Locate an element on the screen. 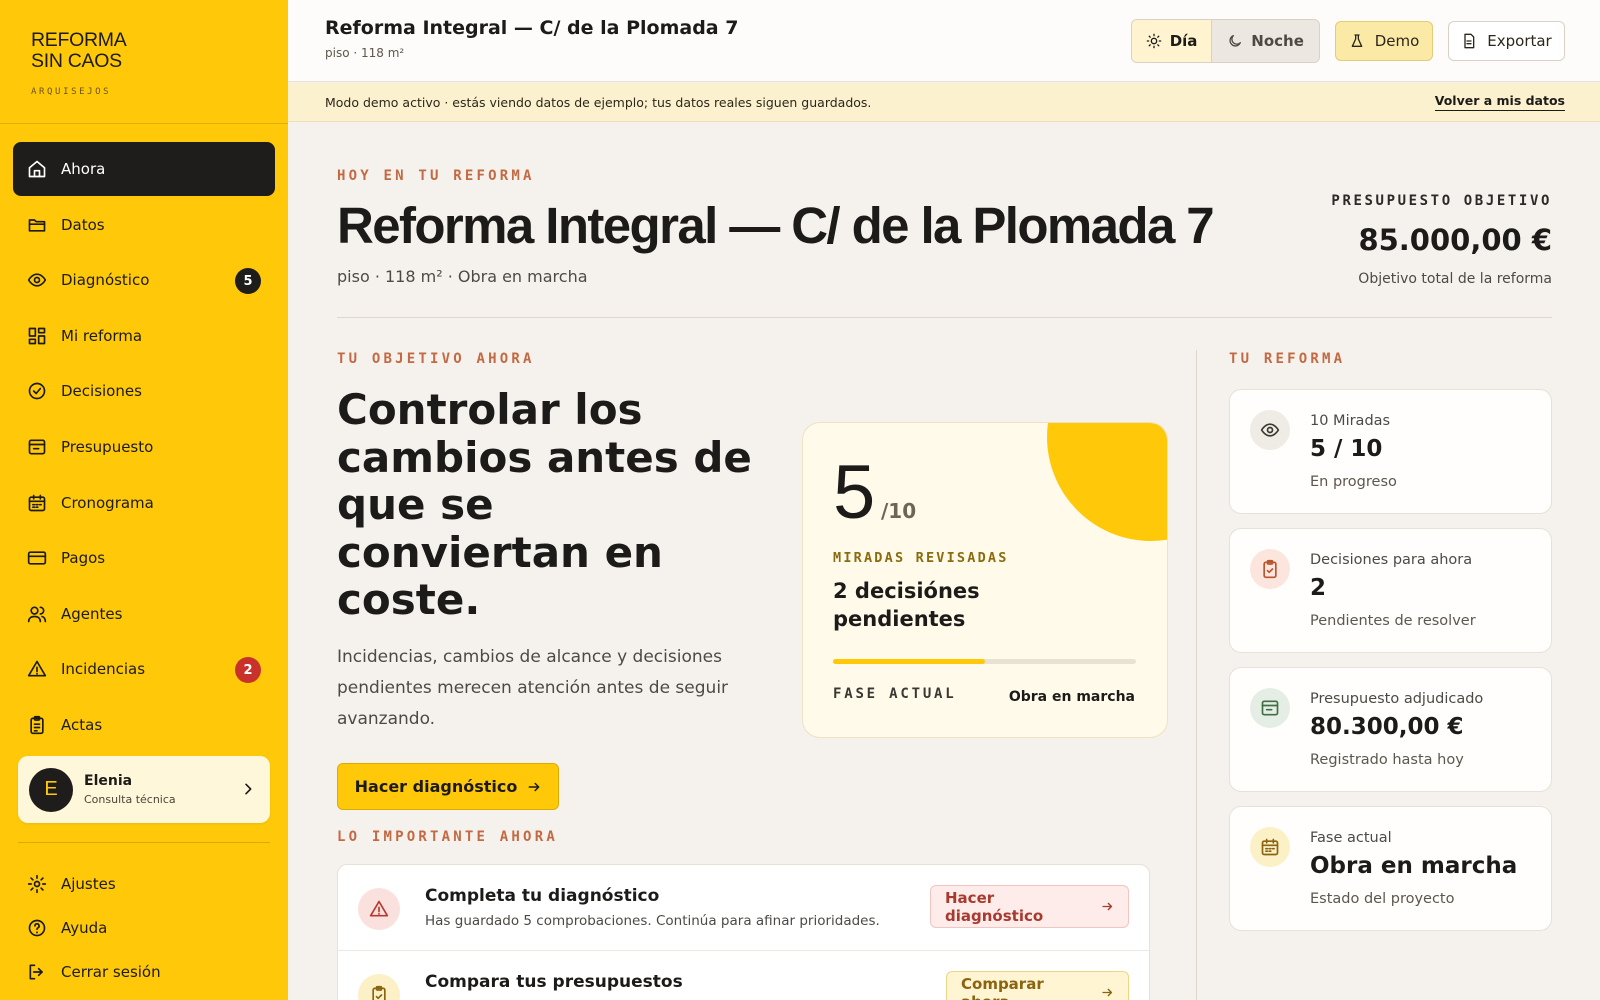 This screenshot has width=1600, height=1000. compare-action-button: Comparar ahora is located at coordinates (1037, 985).